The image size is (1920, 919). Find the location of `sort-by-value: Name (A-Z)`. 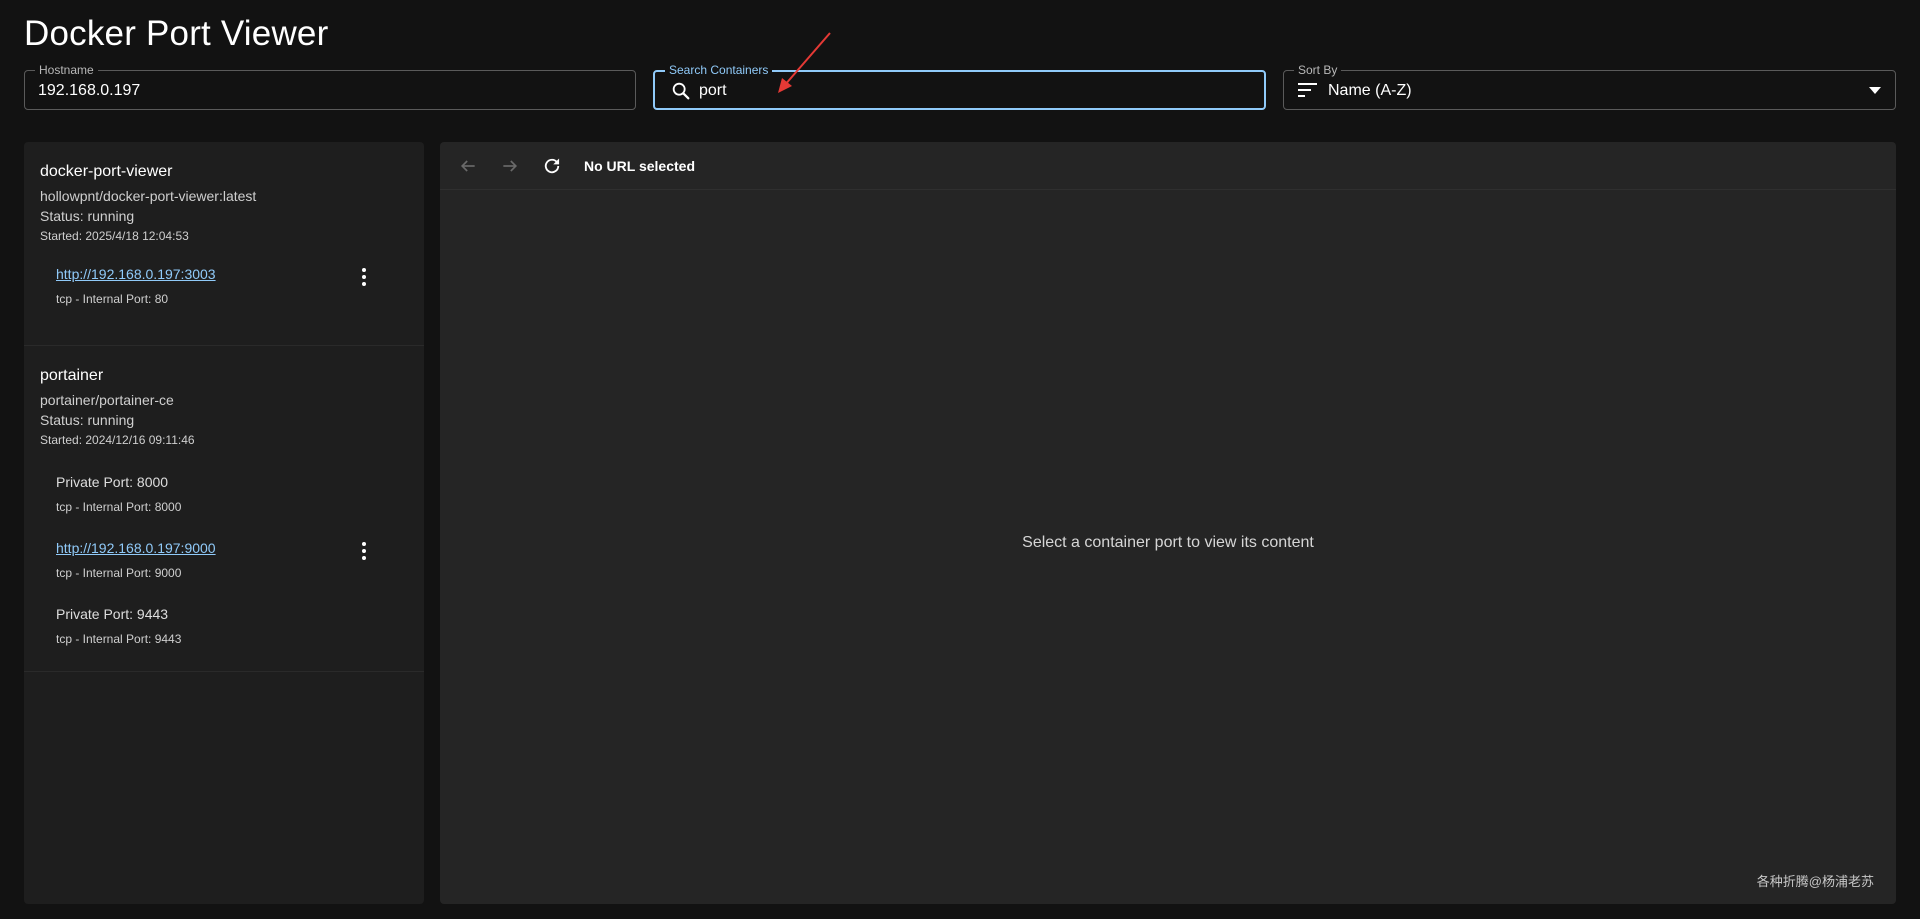

sort-by-value: Name (A-Z) is located at coordinates (1370, 90).